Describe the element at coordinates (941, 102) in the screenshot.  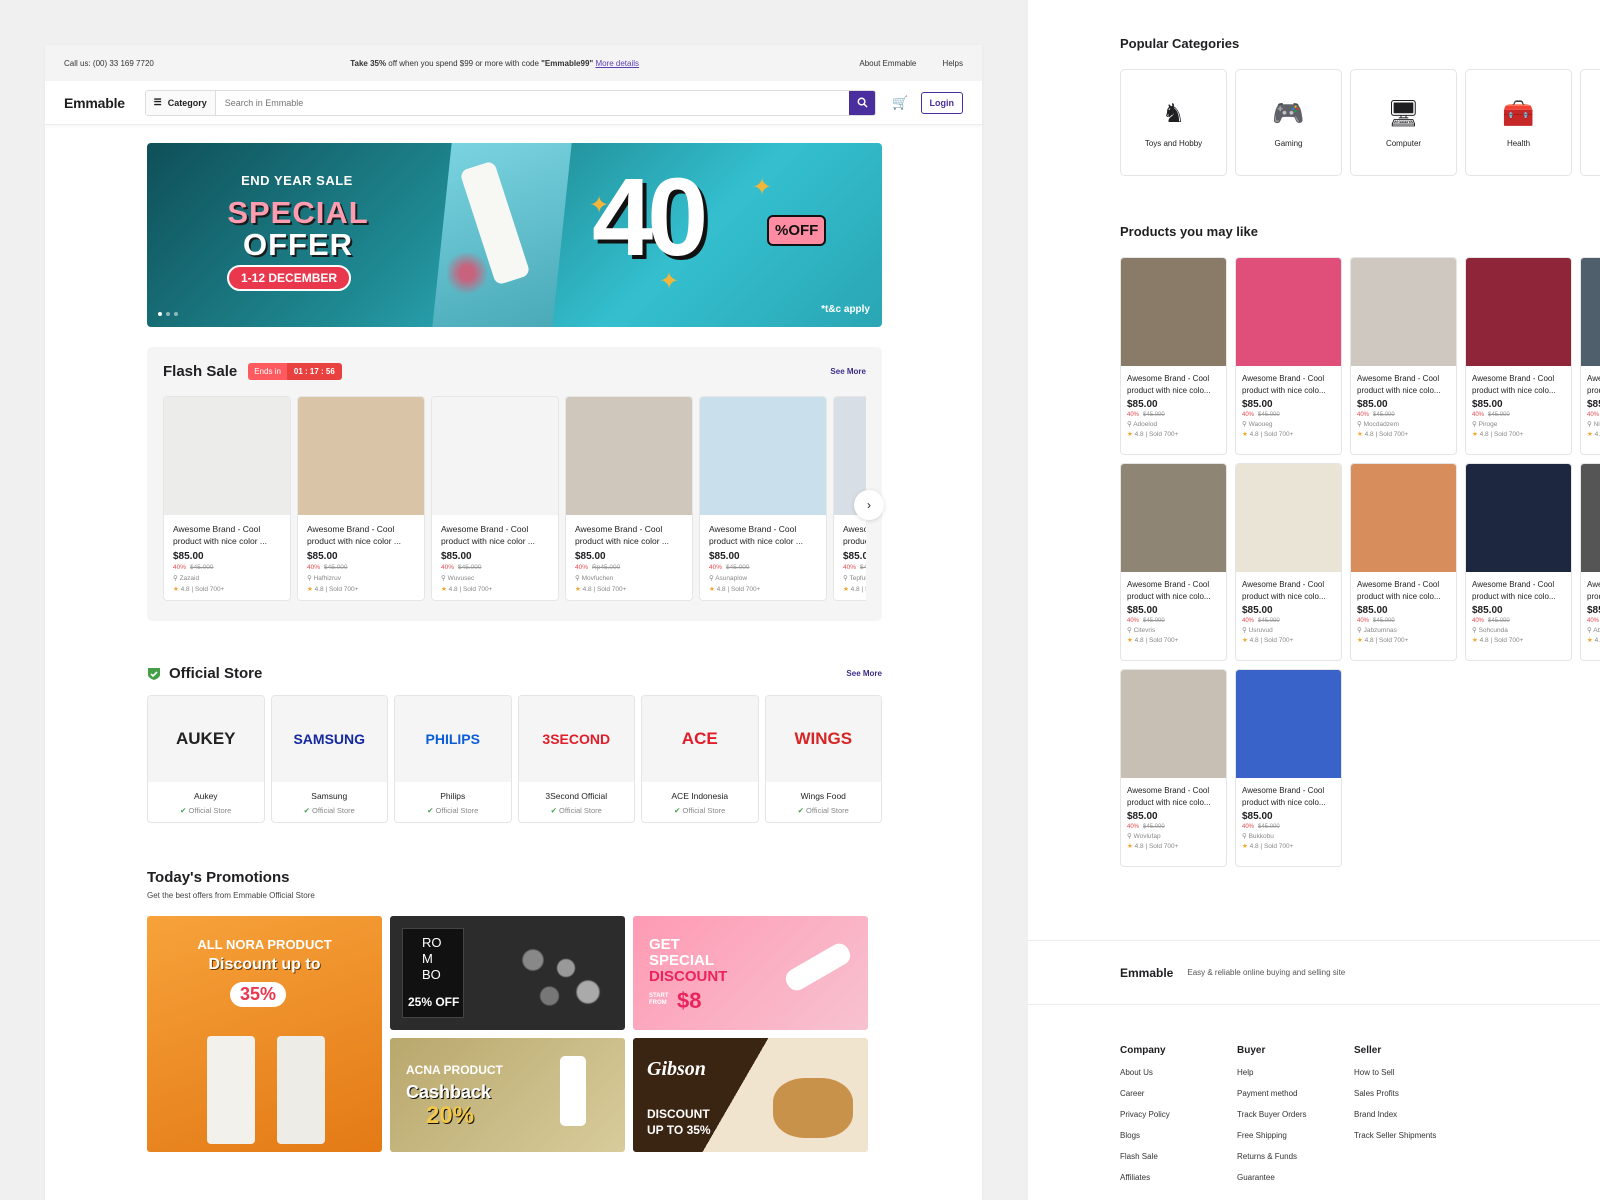
I see `login-button: Login` at that location.